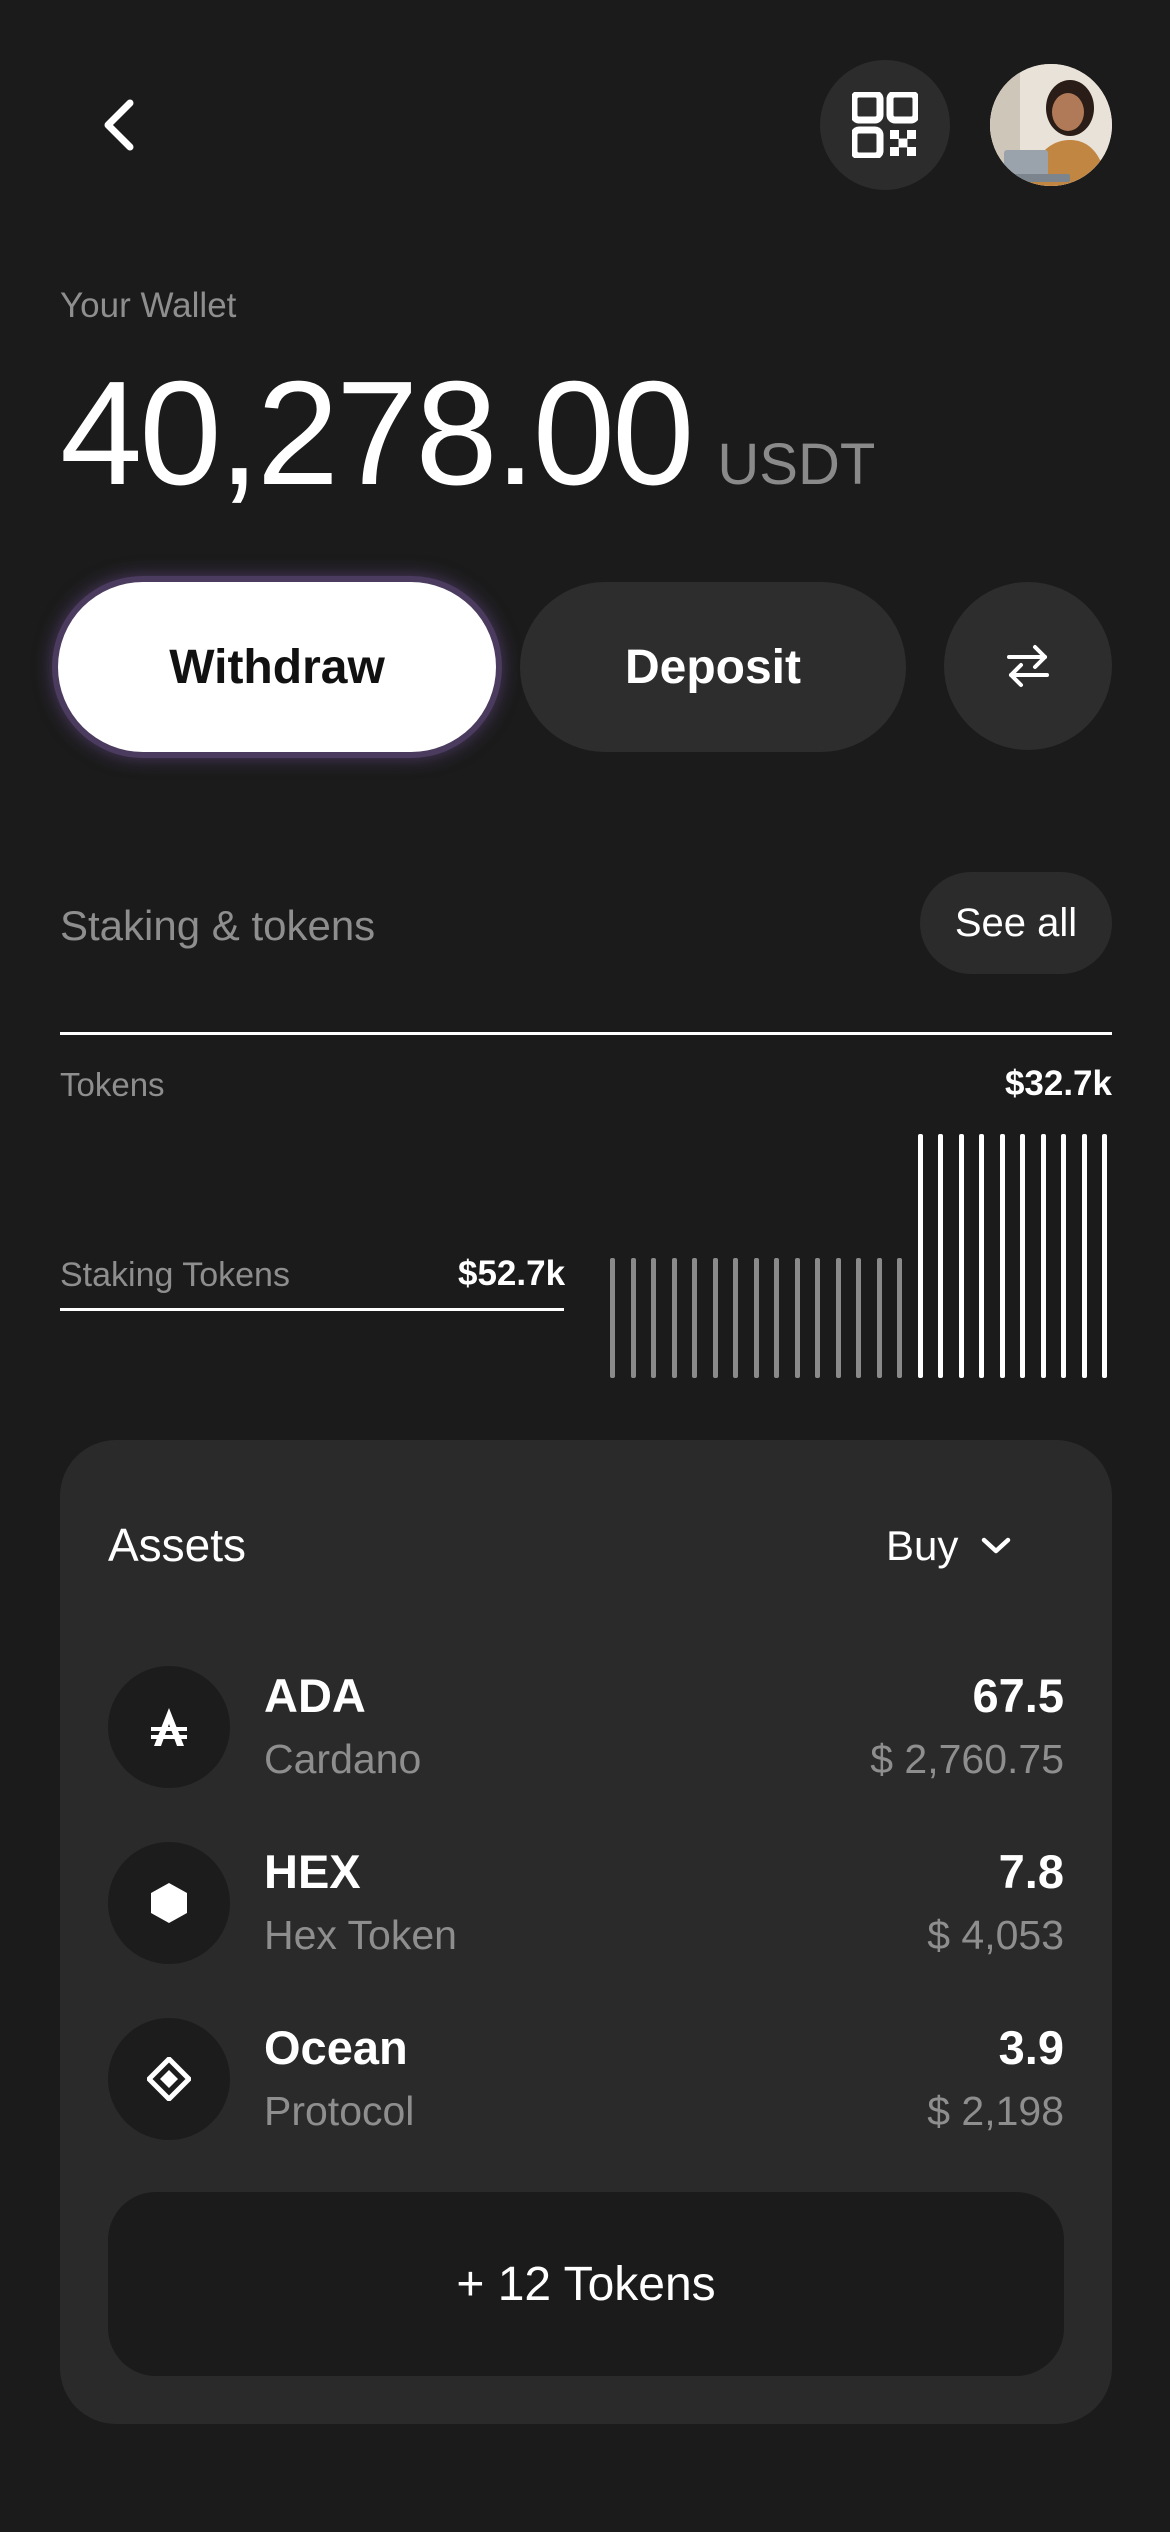  Describe the element at coordinates (360, 1935) in the screenshot. I see `asset-name: Hex Token` at that location.